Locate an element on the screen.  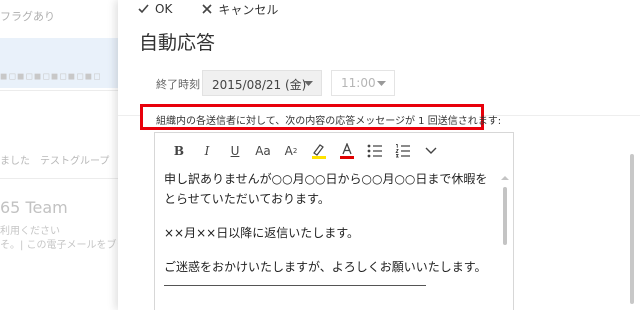
superscript-mark: 2 is located at coordinates (295, 151).